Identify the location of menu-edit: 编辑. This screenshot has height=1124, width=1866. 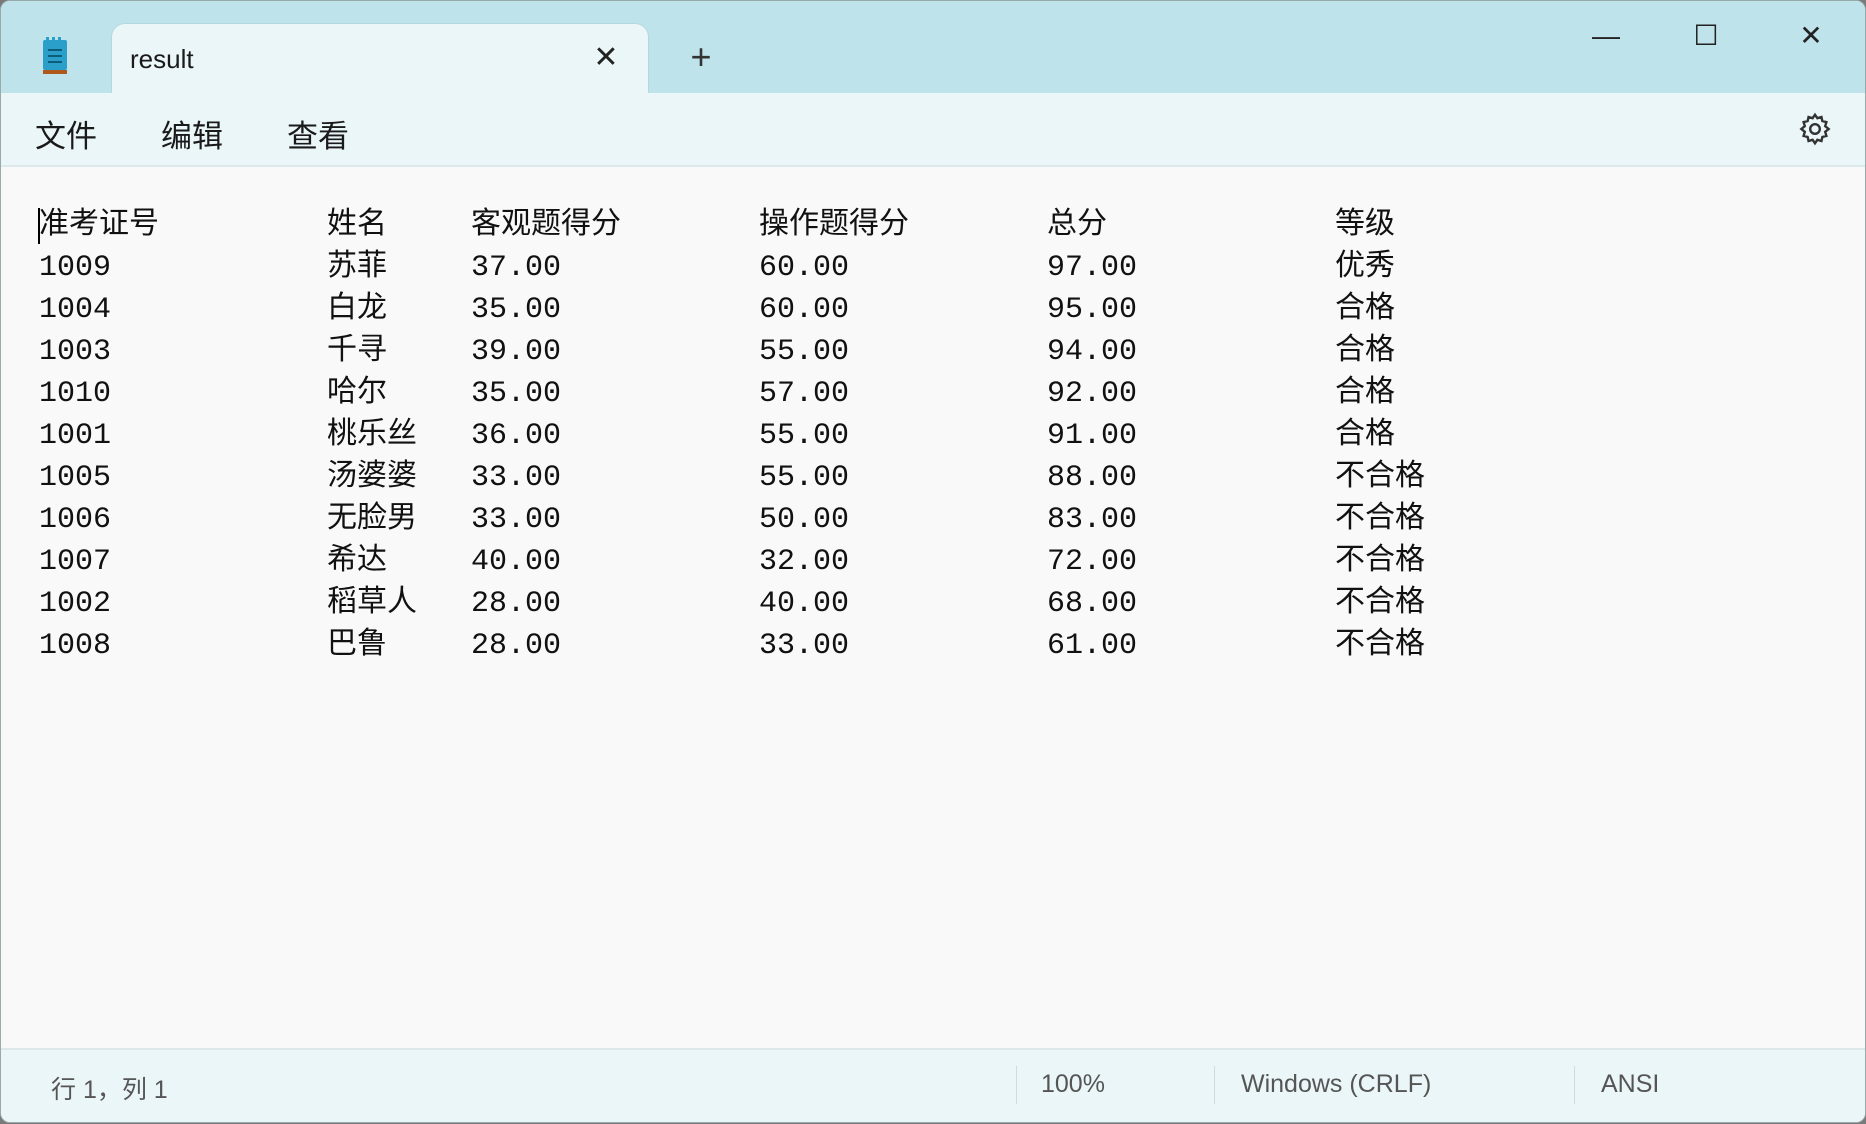
(192, 133).